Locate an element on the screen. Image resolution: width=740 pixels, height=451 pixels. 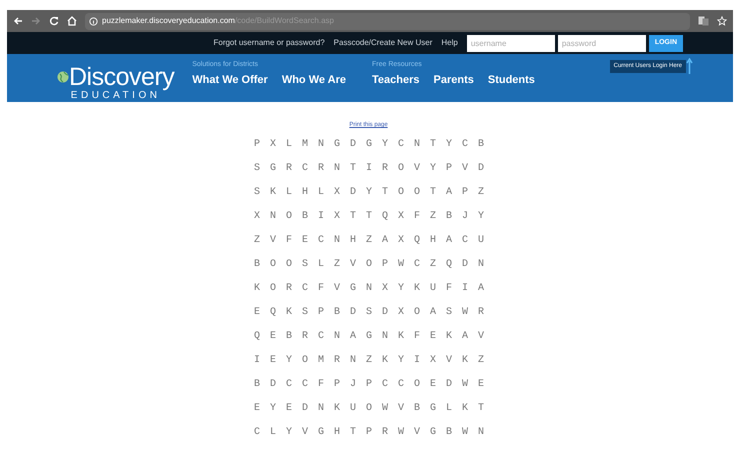
up-arrow-icon is located at coordinates (689, 66).